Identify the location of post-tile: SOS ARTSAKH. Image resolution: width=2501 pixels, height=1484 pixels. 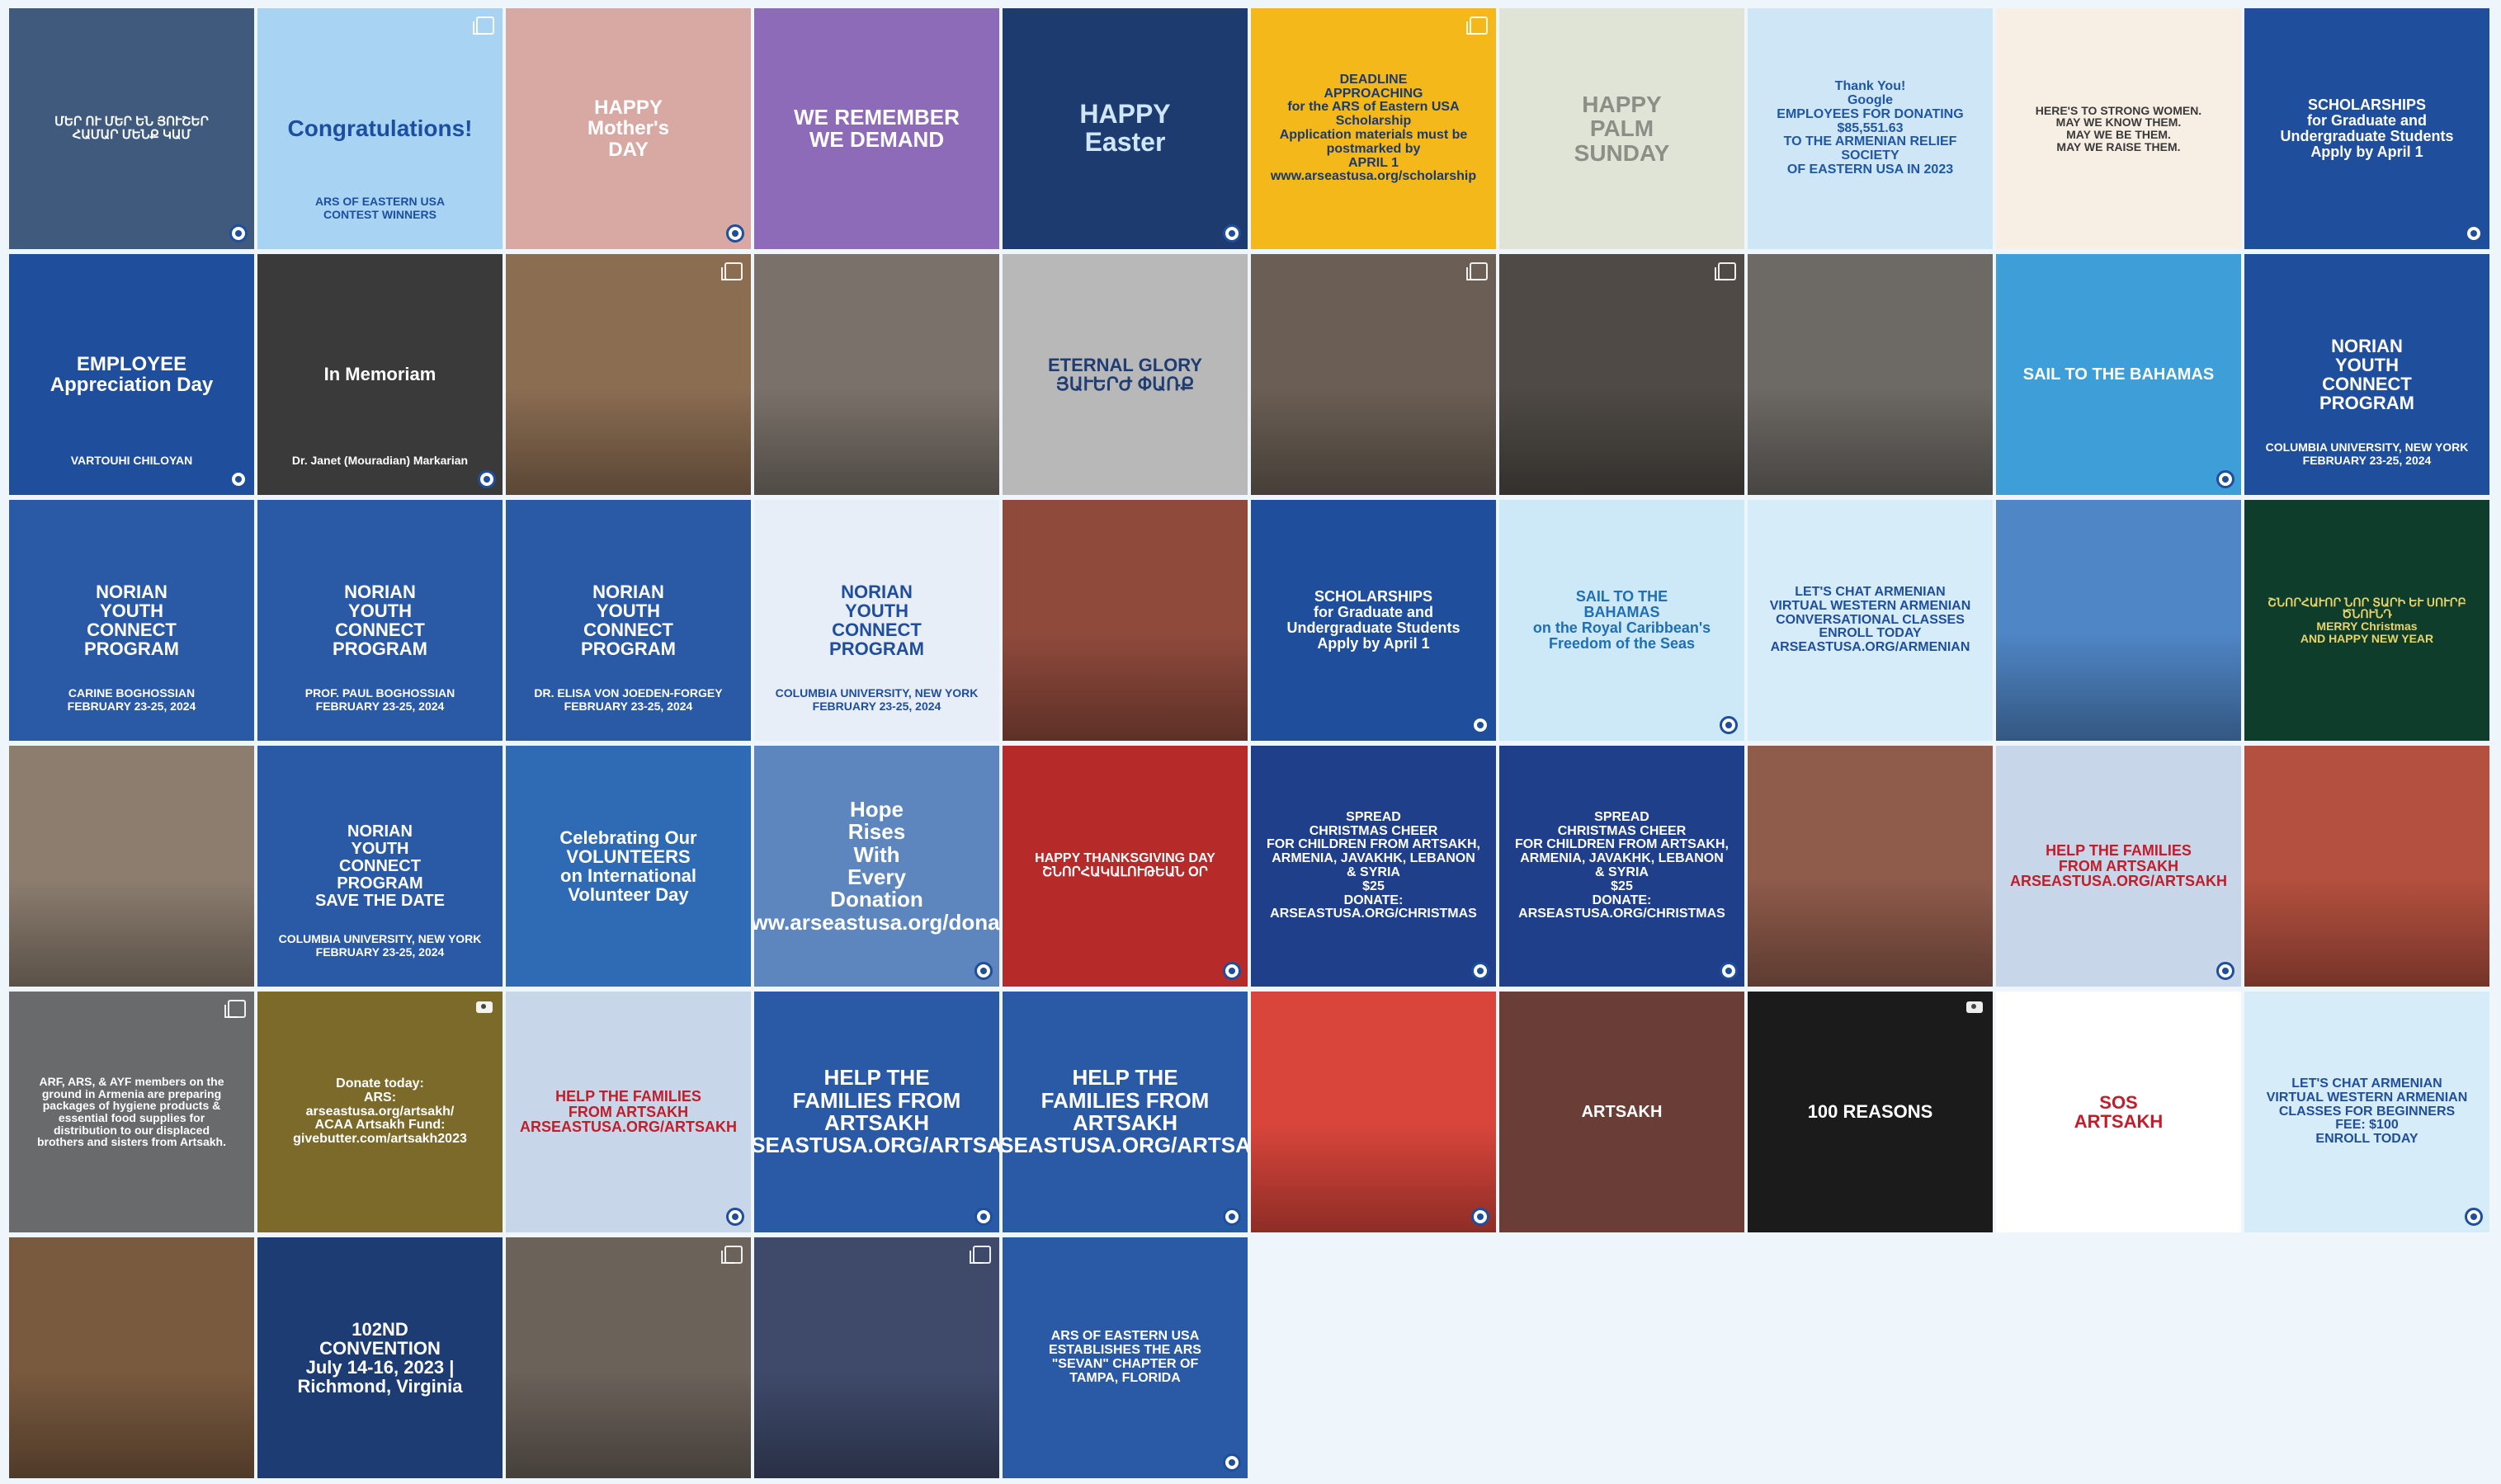
(2118, 1112).